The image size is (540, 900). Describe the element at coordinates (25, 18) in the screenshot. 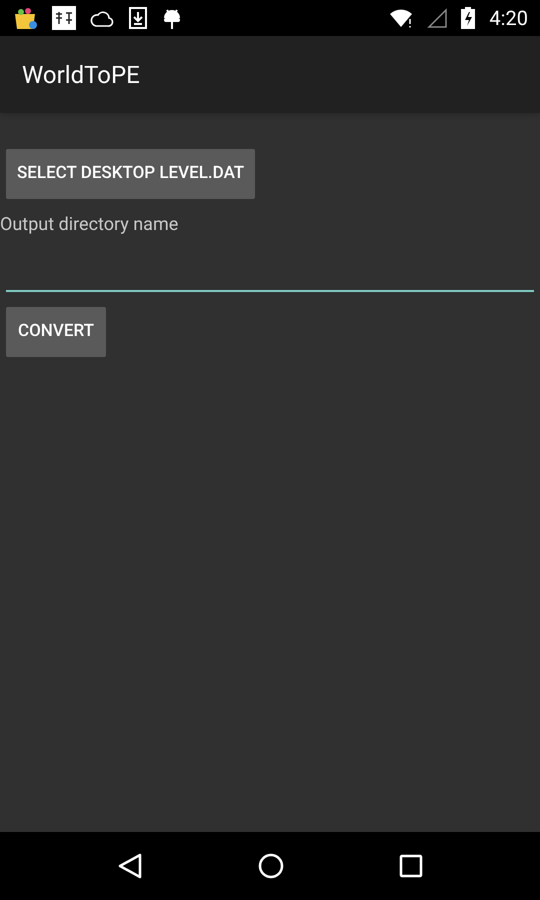

I see `shopping-bag-icon` at that location.